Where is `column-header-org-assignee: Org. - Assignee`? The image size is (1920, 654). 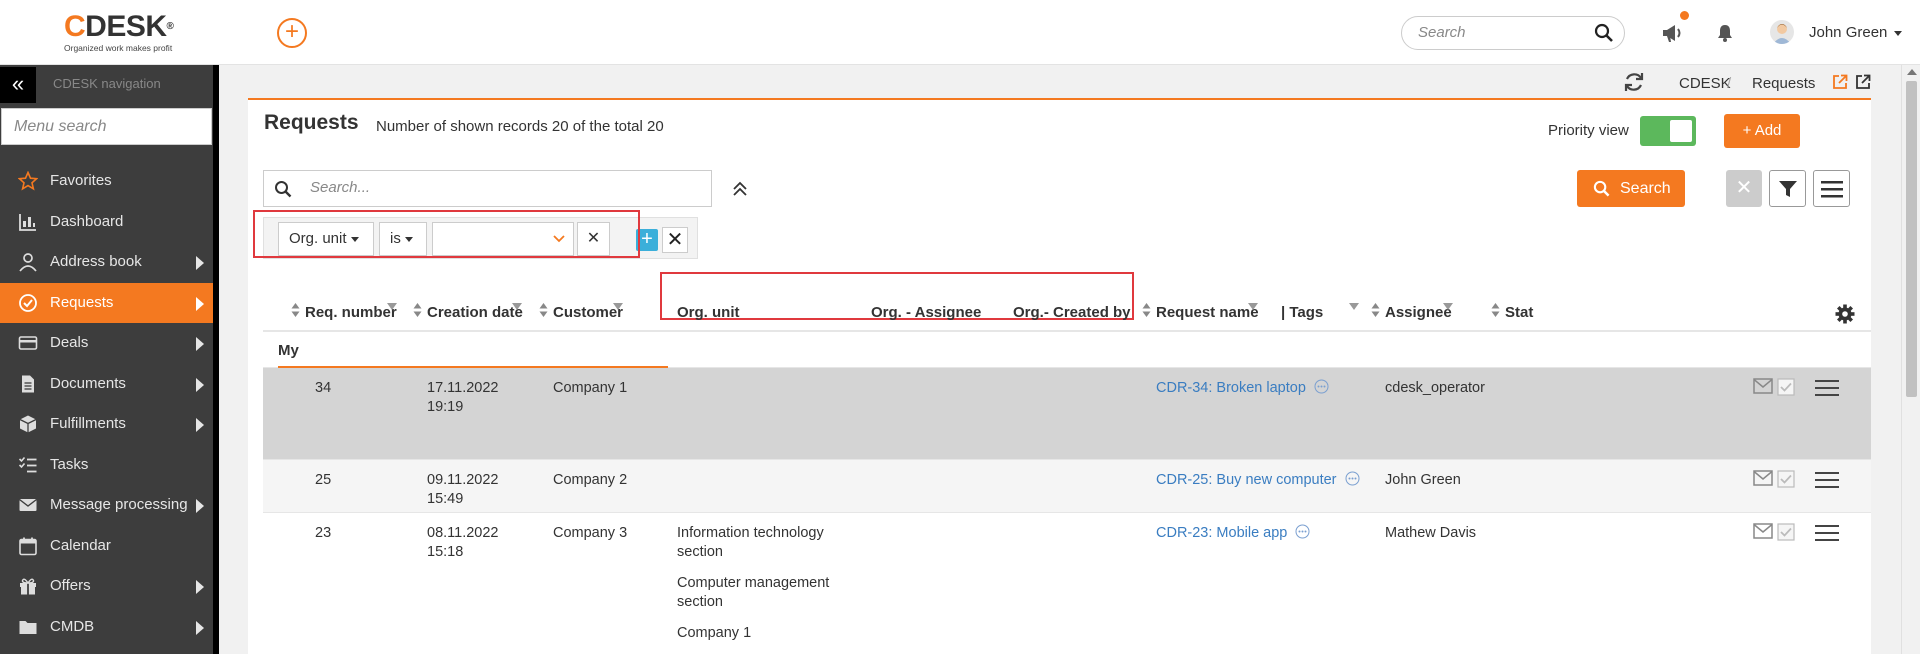
column-header-org-assignee: Org. - Assignee is located at coordinates (926, 312).